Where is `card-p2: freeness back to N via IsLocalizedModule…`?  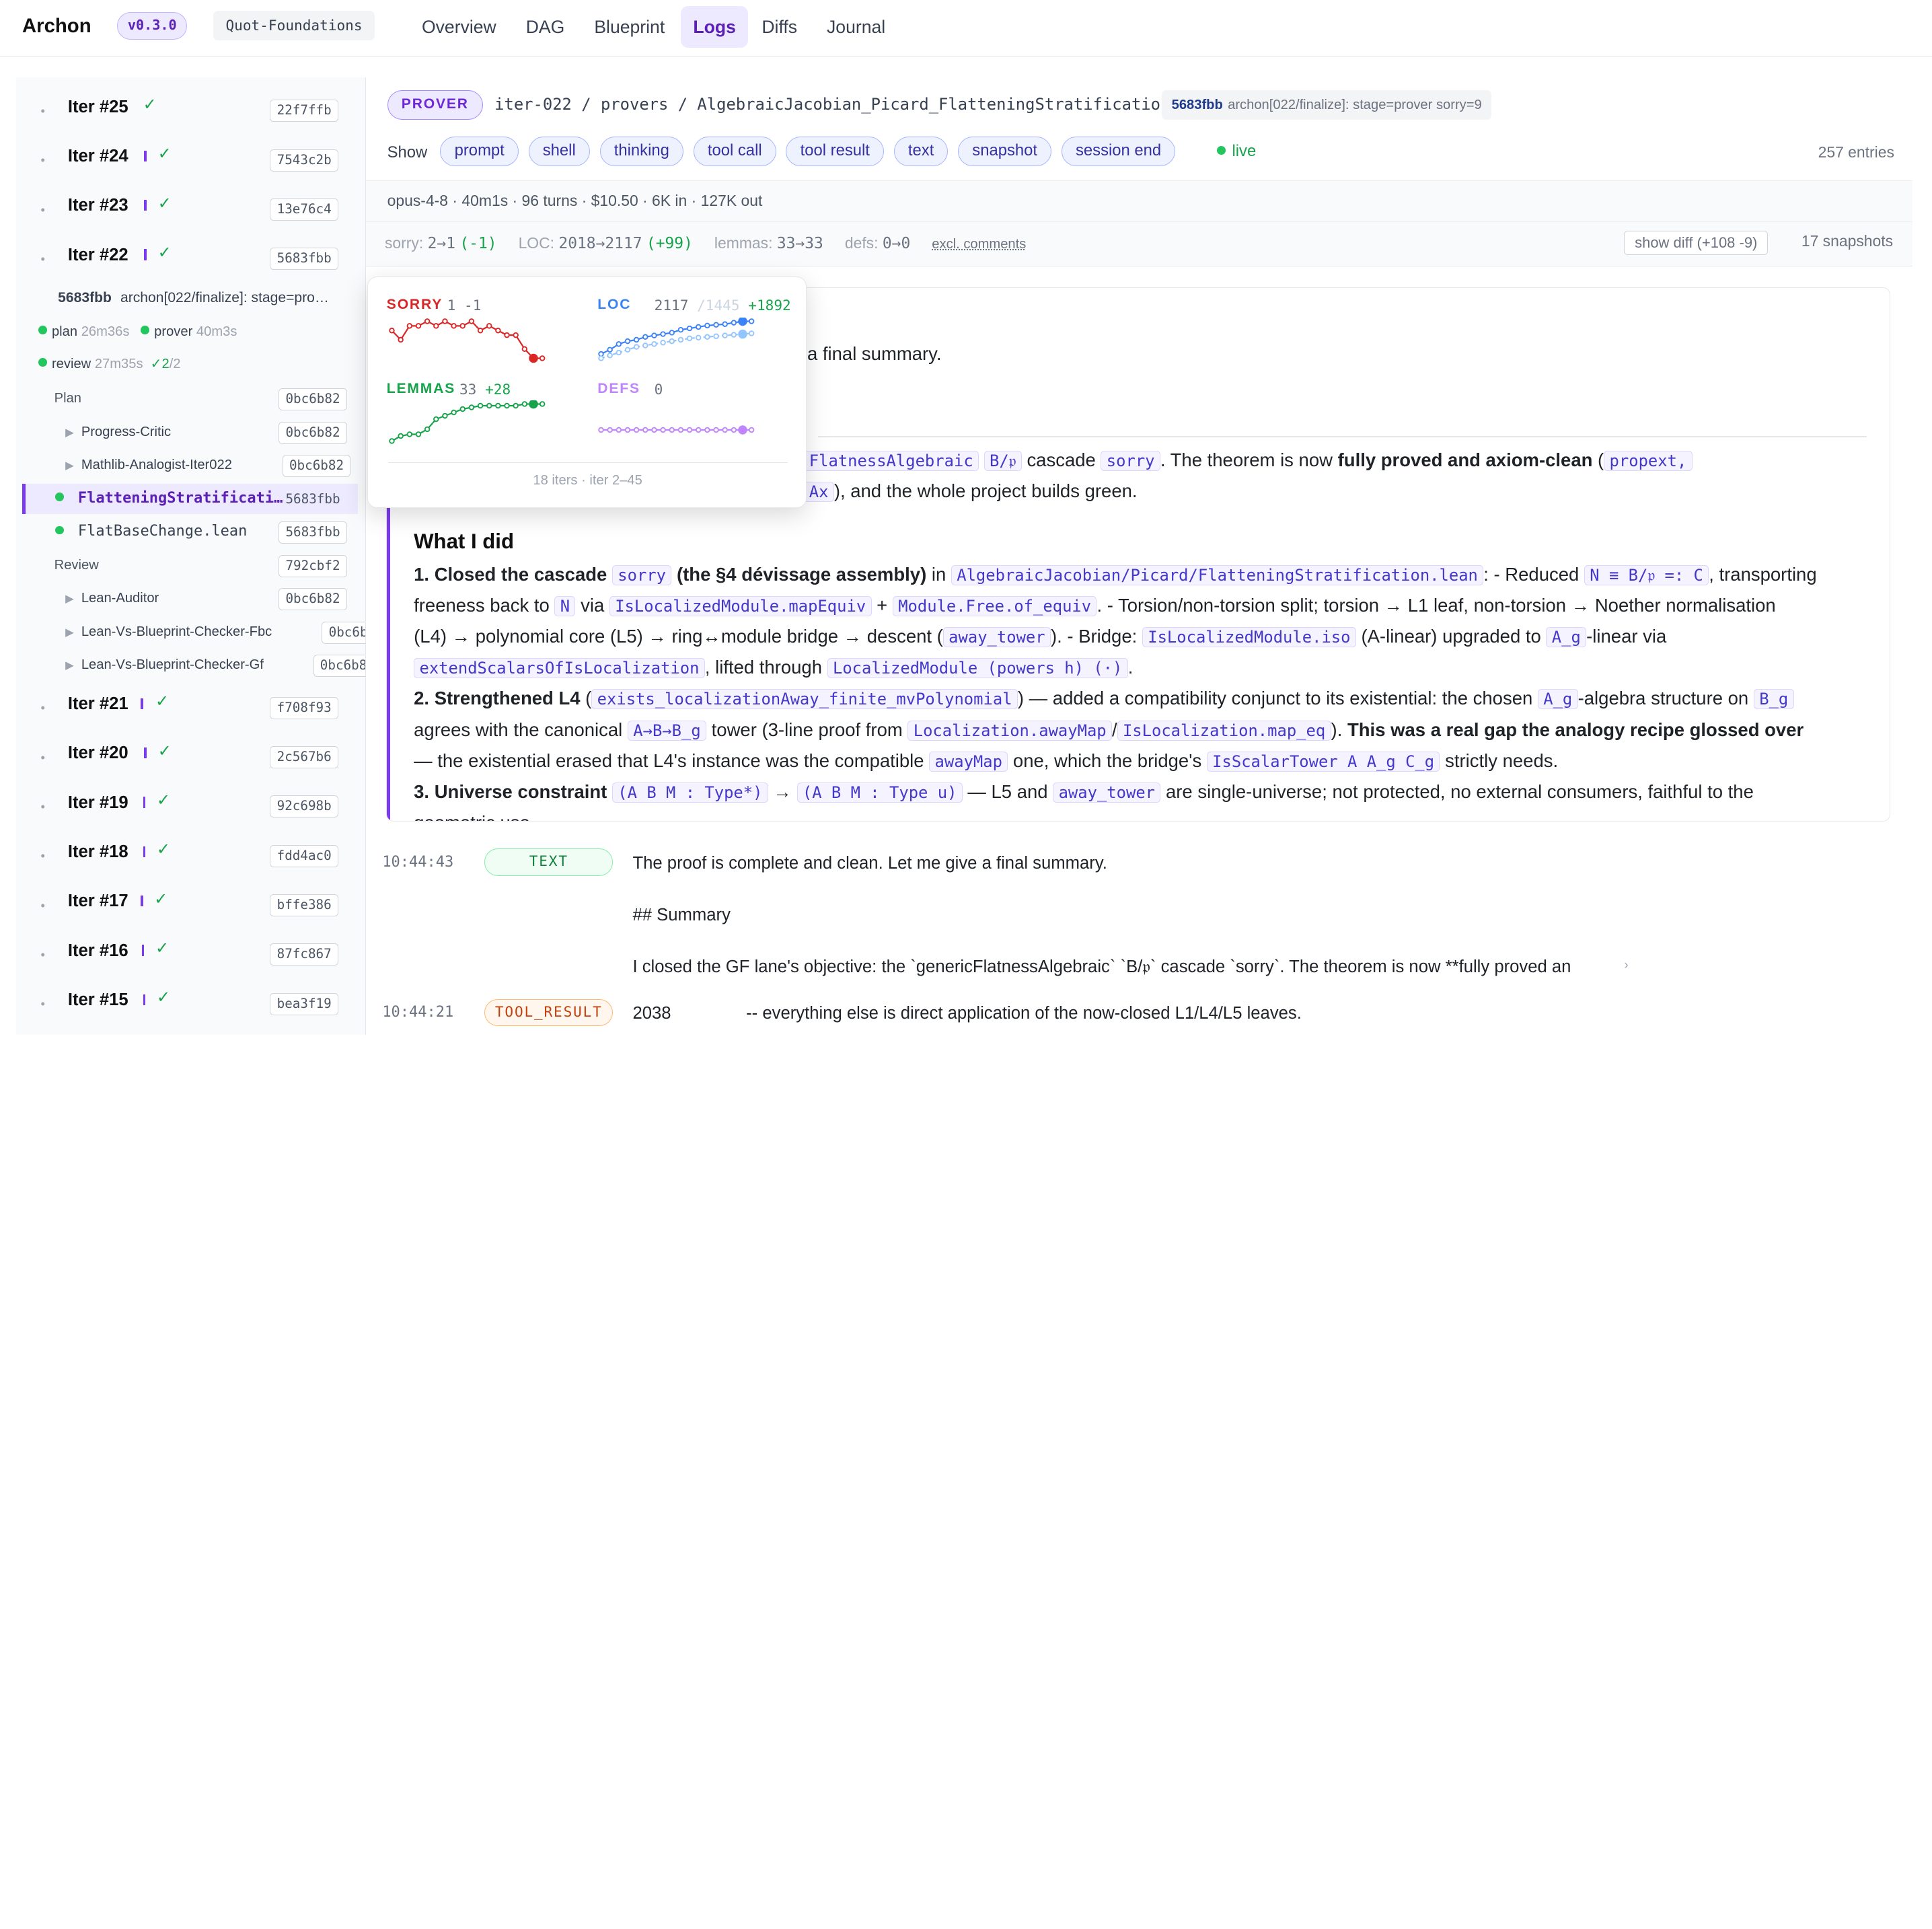
card-p2: freeness back to N via IsLocalizedModule… is located at coordinates (1095, 606).